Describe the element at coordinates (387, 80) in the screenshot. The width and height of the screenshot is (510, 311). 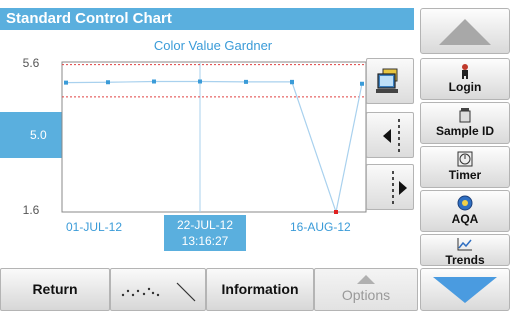
I see `monitor-icon` at that location.